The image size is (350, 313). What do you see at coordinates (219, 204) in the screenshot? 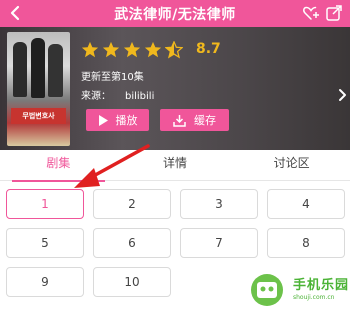
I see `episode-button: 3` at bounding box center [219, 204].